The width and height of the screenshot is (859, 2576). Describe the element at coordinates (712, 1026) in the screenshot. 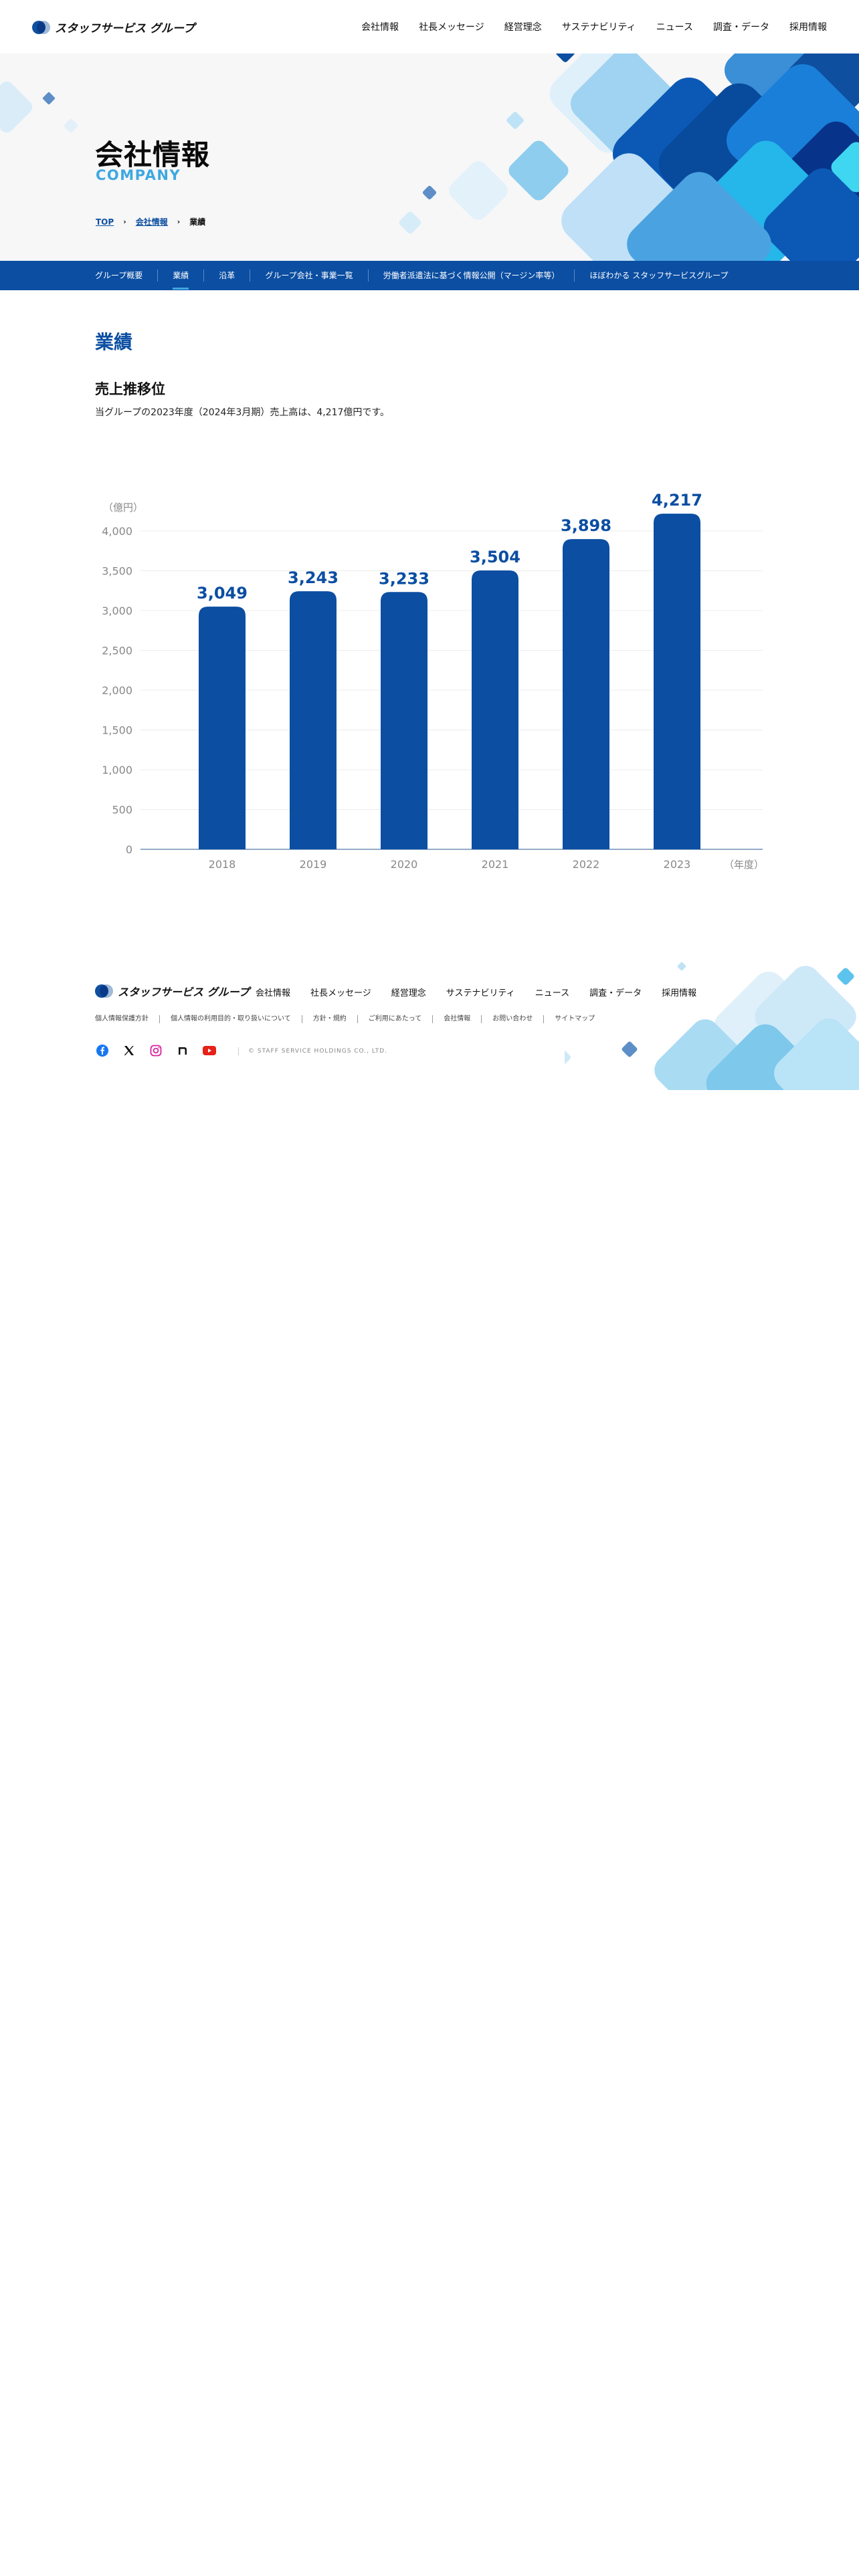

I see `footer-decoration` at that location.